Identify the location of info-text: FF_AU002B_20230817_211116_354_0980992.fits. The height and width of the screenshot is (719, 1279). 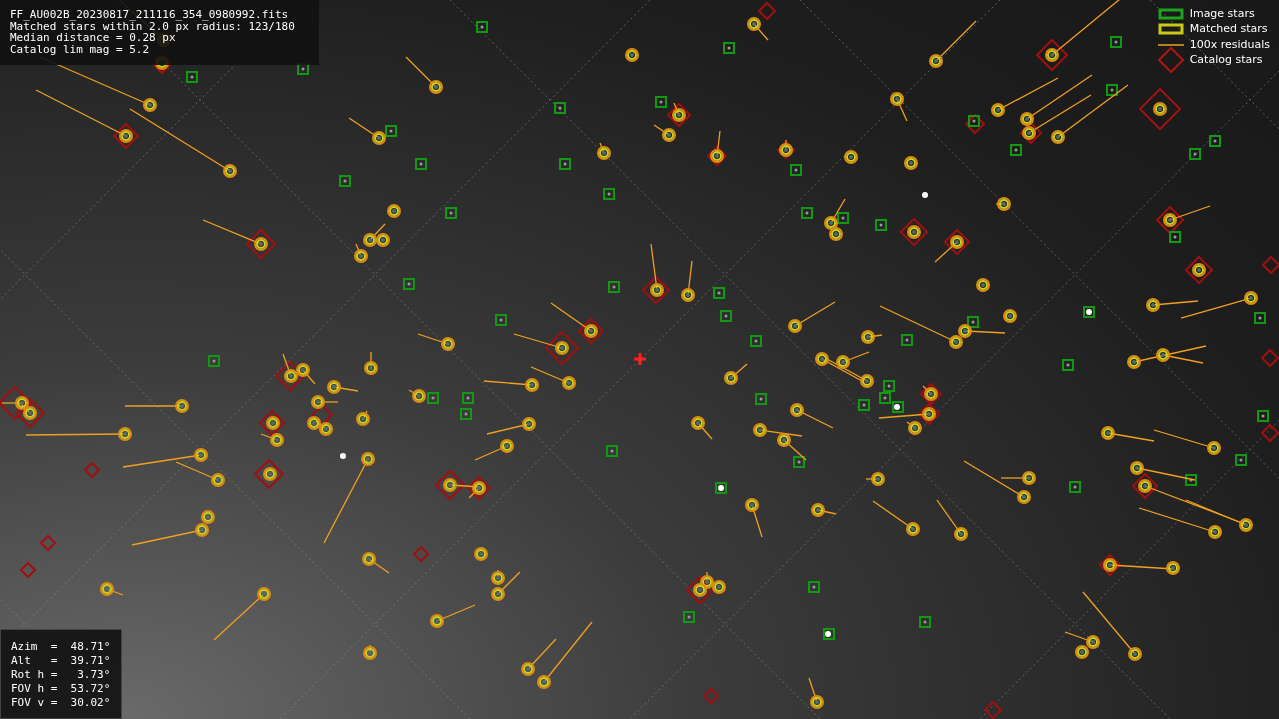
(150, 15).